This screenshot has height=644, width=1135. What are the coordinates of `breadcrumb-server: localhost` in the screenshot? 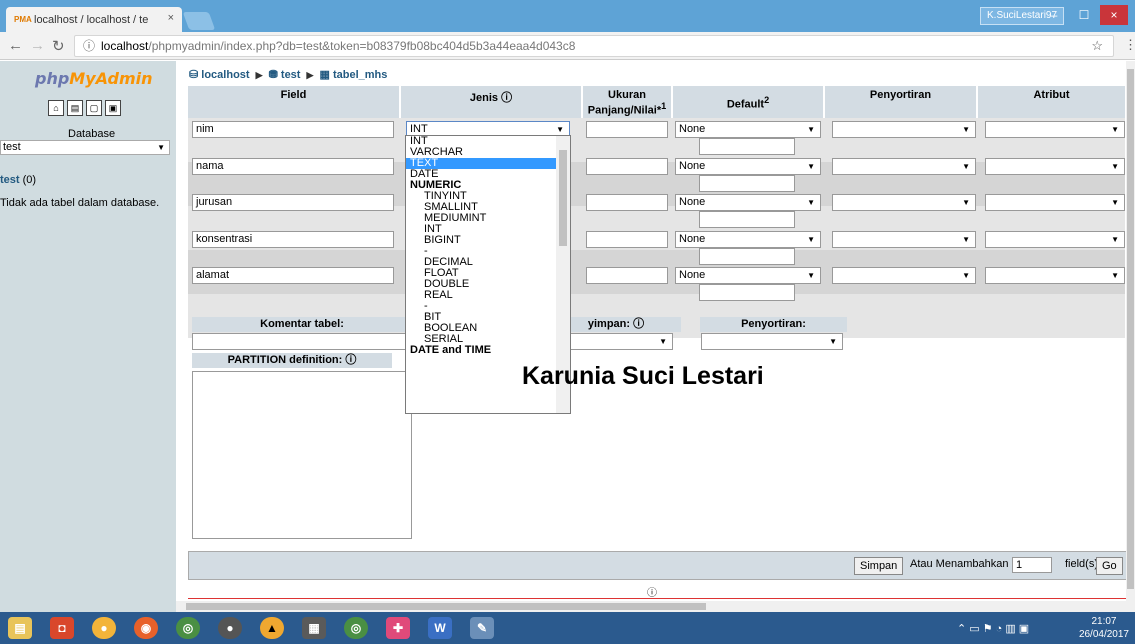 It's located at (225, 75).